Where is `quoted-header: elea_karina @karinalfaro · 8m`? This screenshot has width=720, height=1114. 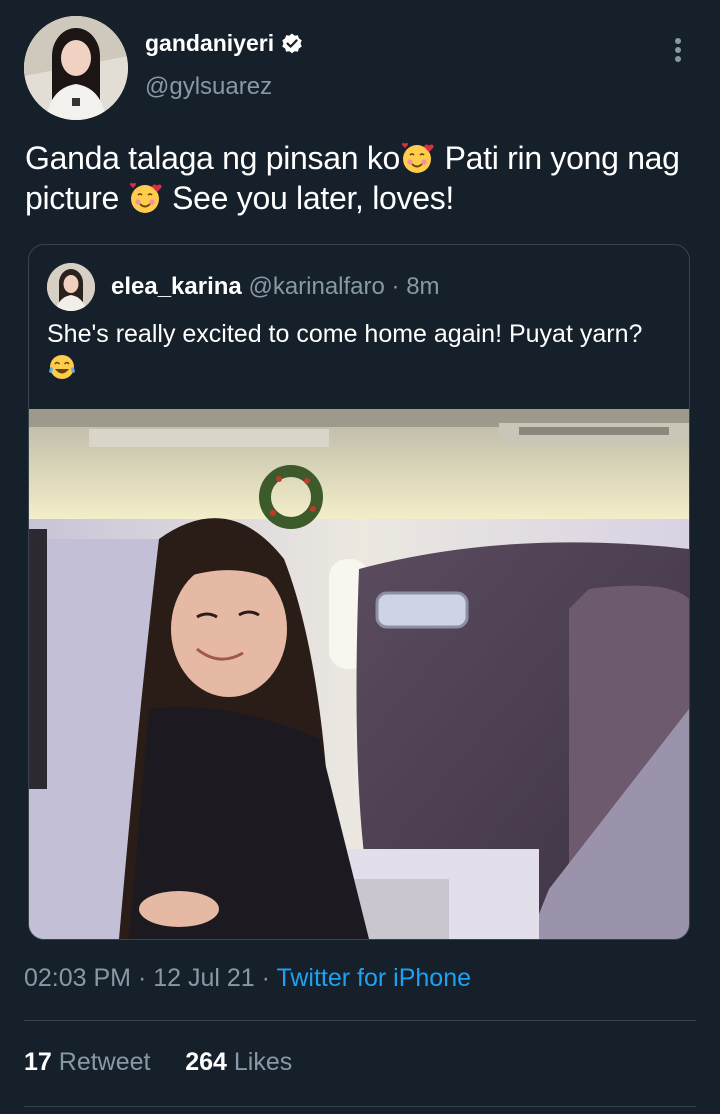 quoted-header: elea_karina @karinalfaro · 8m is located at coordinates (275, 287).